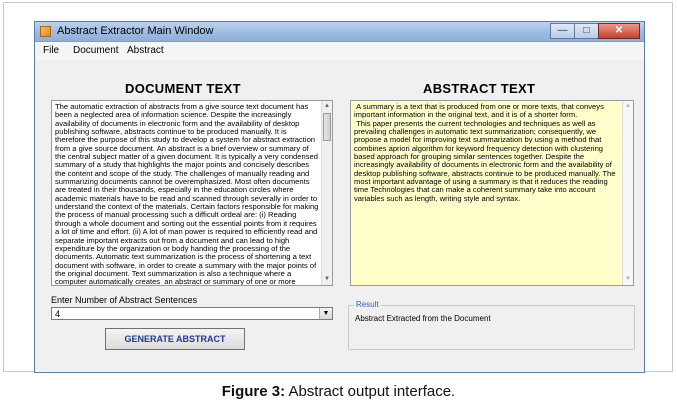 The height and width of the screenshot is (410, 677). Describe the element at coordinates (45, 31) in the screenshot. I see `app-icon` at that location.